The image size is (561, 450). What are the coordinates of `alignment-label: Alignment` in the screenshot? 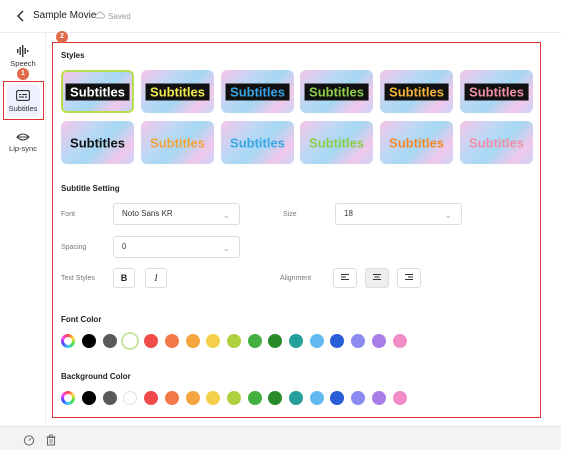 It's located at (296, 278).